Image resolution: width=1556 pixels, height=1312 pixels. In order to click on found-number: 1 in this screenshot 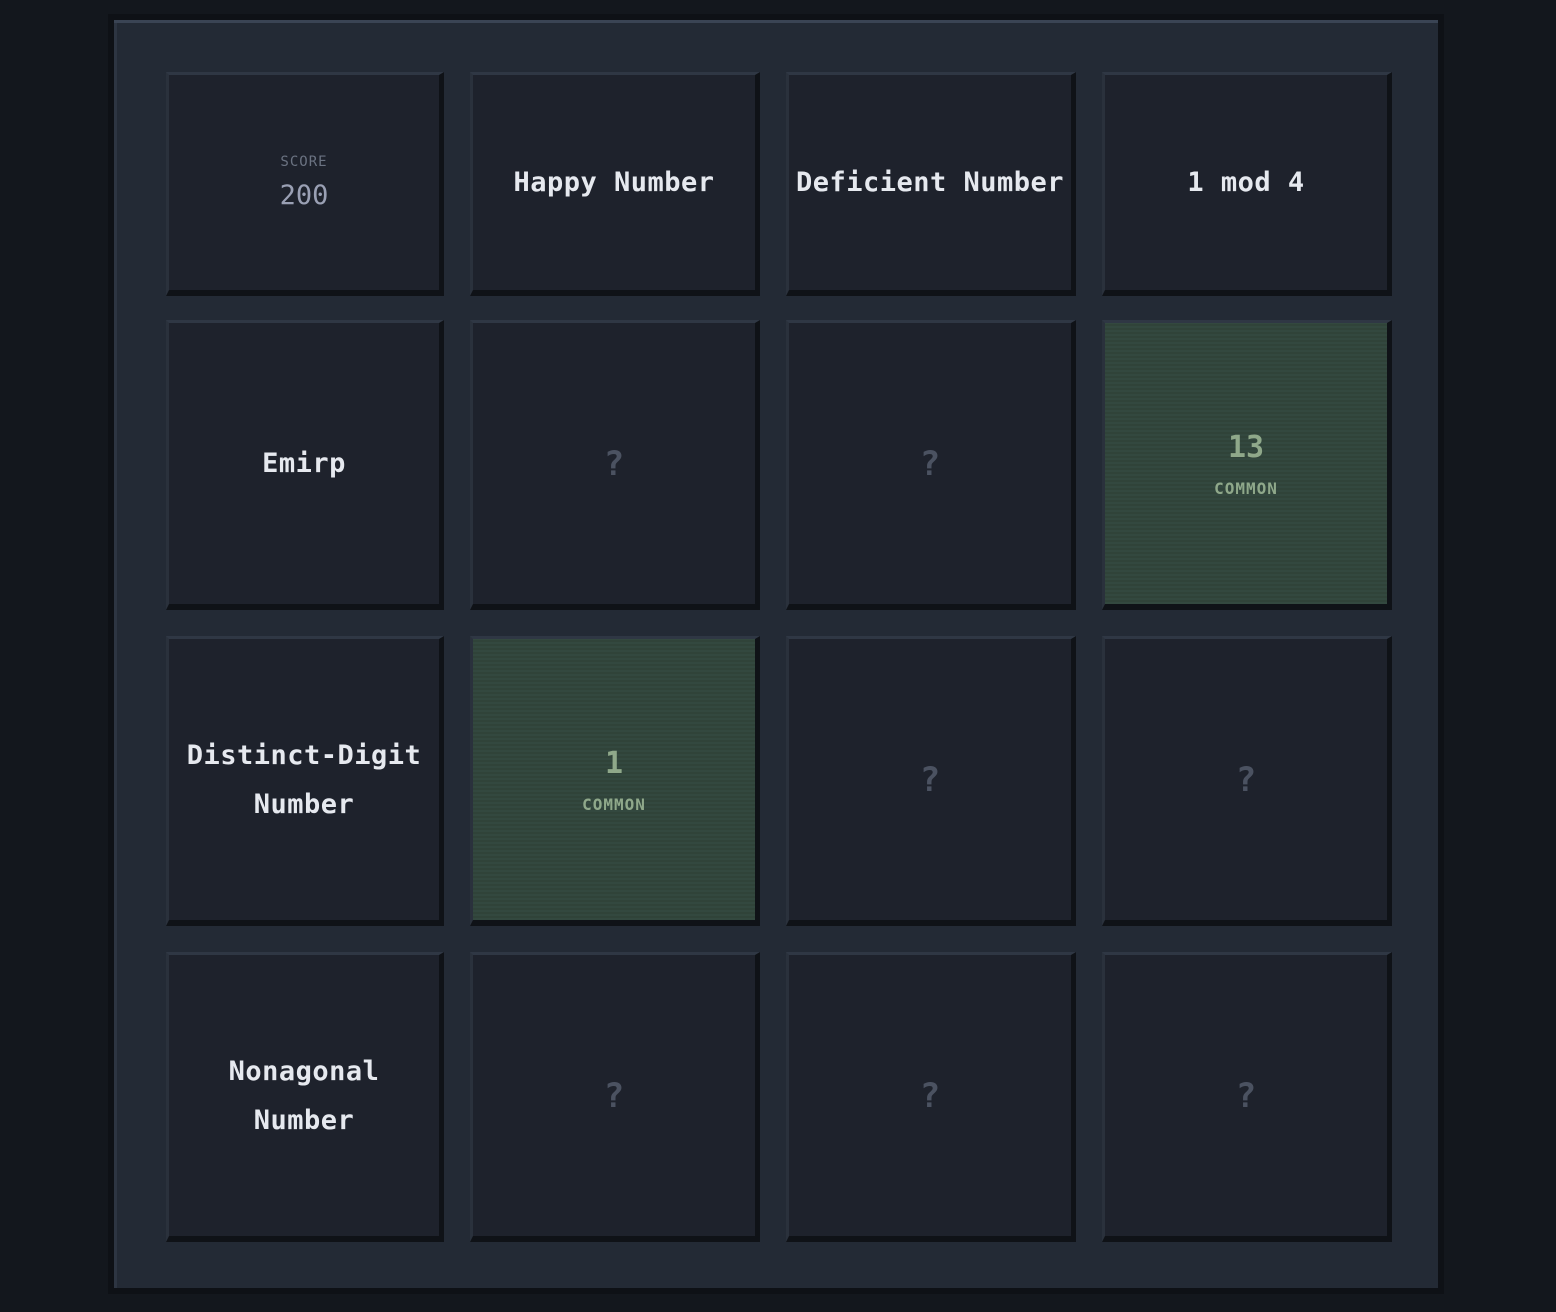, I will do `click(614, 763)`.